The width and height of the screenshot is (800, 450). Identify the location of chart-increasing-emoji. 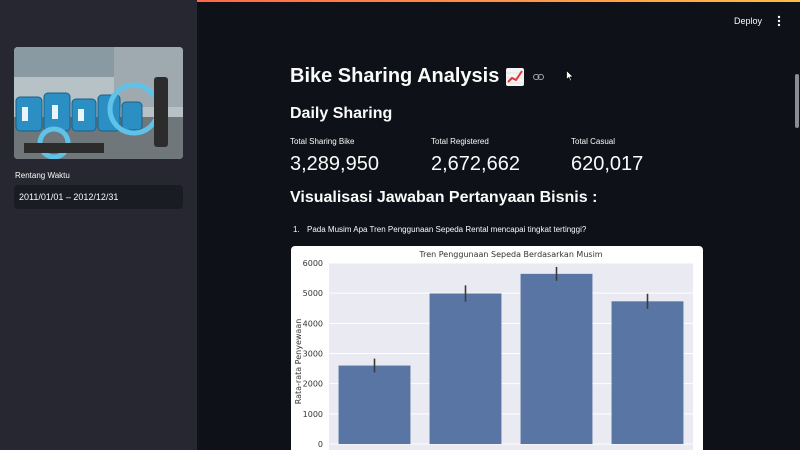
(515, 76).